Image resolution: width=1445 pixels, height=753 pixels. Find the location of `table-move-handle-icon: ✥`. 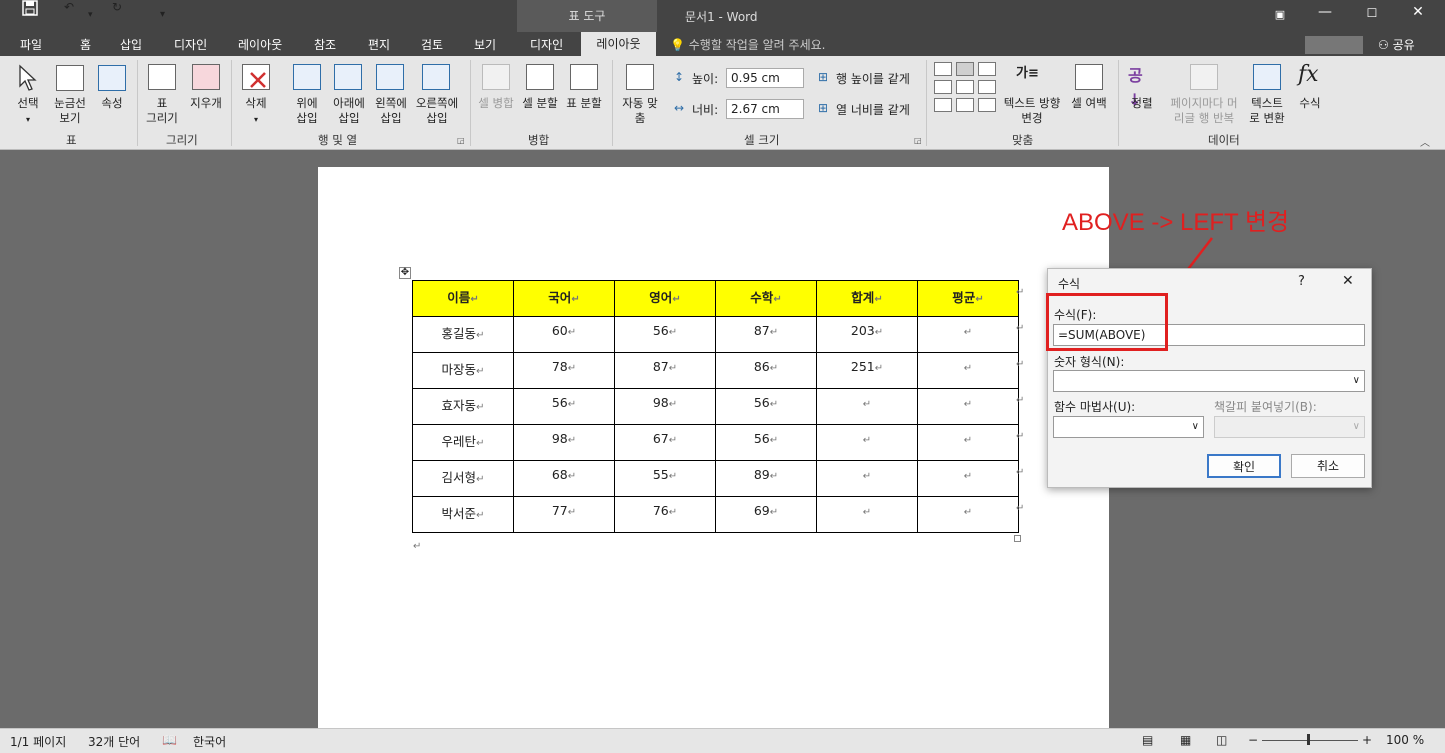

table-move-handle-icon: ✥ is located at coordinates (405, 273).